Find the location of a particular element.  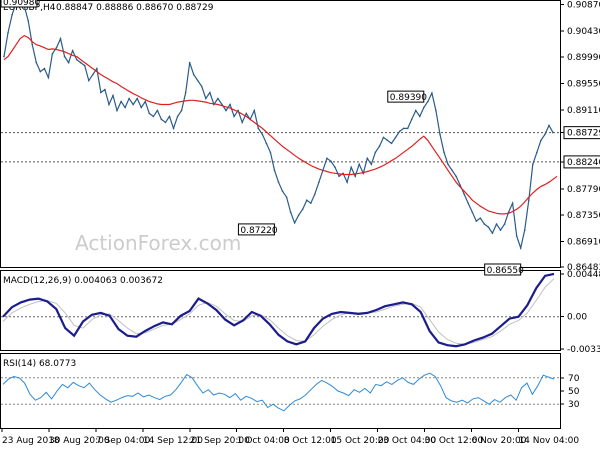

rsi-line is located at coordinates (278, 392).